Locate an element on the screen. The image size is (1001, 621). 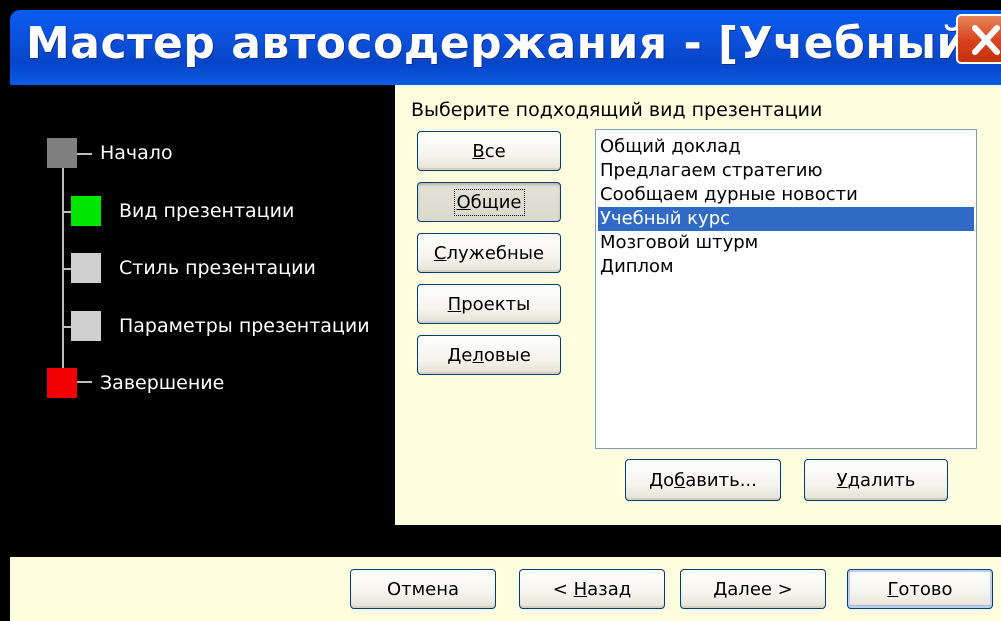
button-label: Деловые is located at coordinates (489, 355).